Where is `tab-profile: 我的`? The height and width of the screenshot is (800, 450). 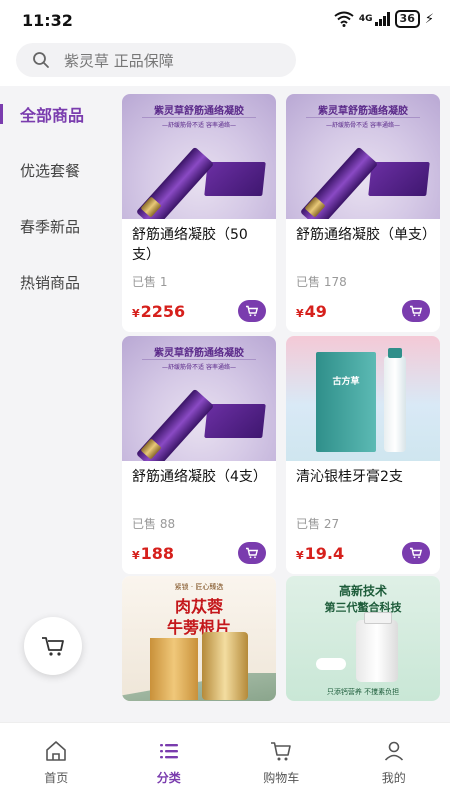
tab-profile: 我的 is located at coordinates (394, 761).